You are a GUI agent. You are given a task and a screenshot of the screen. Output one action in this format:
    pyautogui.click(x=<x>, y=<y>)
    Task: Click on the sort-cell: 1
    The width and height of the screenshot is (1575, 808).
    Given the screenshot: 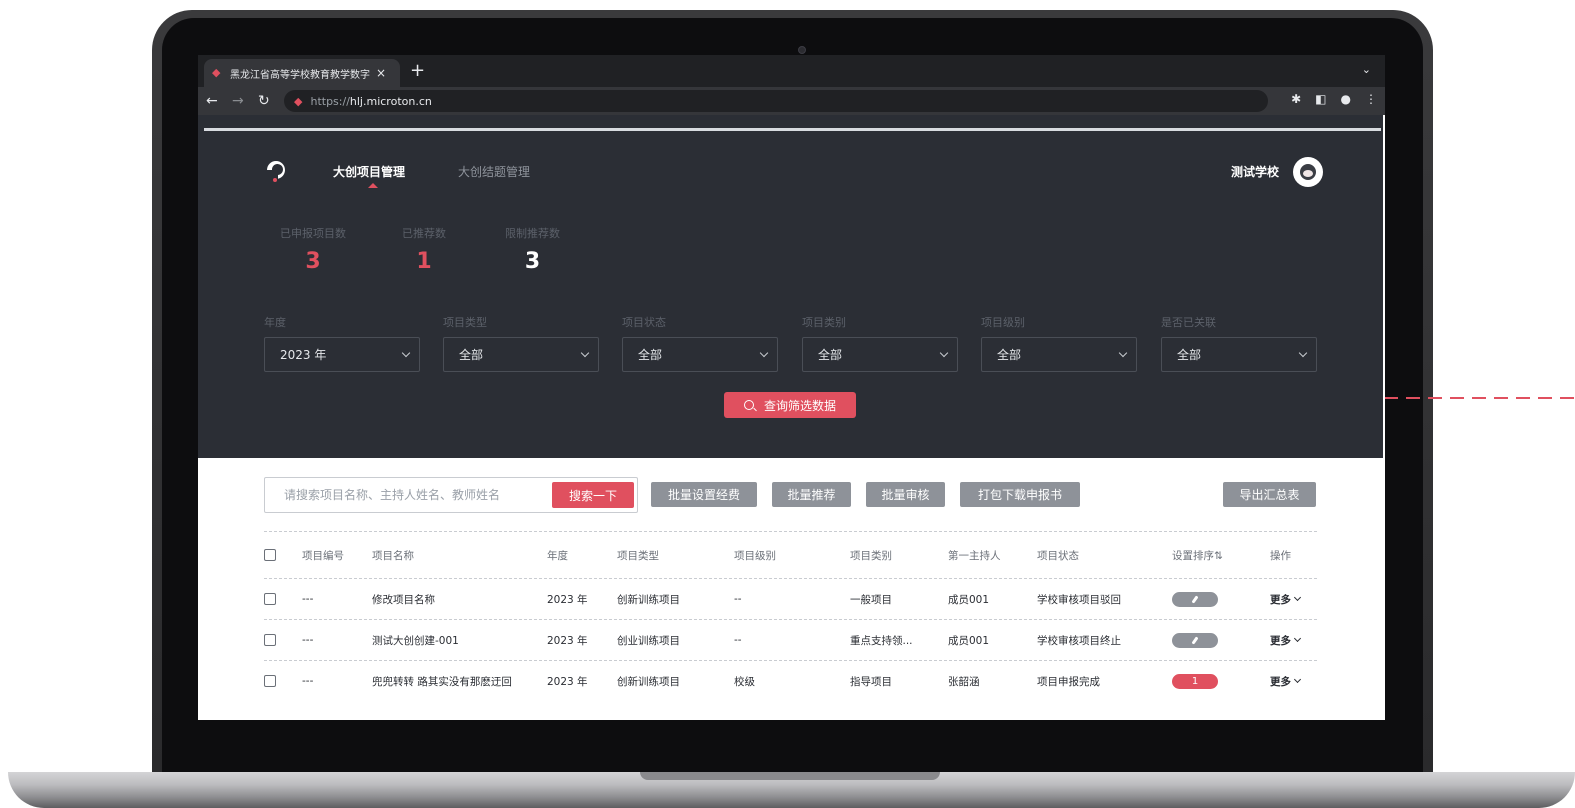 What is the action you would take?
    pyautogui.click(x=1195, y=681)
    